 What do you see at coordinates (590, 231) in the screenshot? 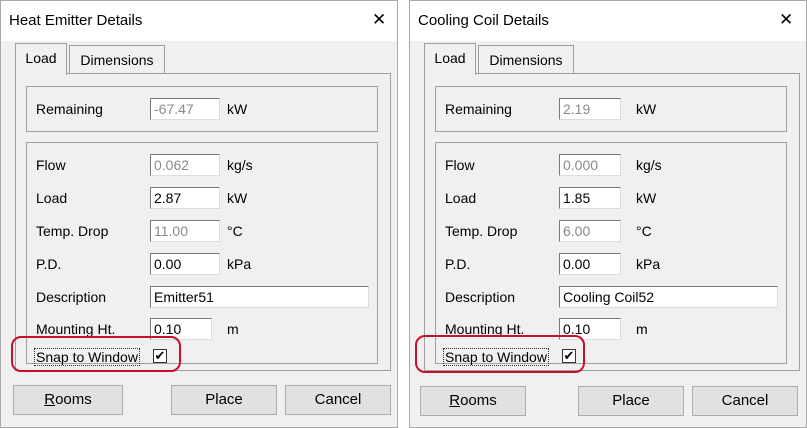
I see `temp-drop-field: 6.00` at bounding box center [590, 231].